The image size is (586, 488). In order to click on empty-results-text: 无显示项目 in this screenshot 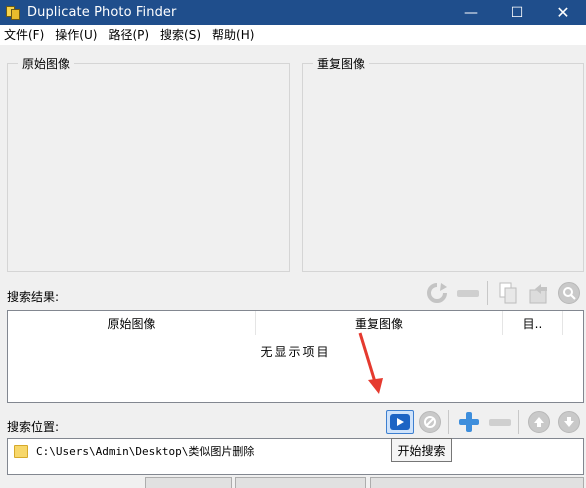, I will do `click(295, 352)`.